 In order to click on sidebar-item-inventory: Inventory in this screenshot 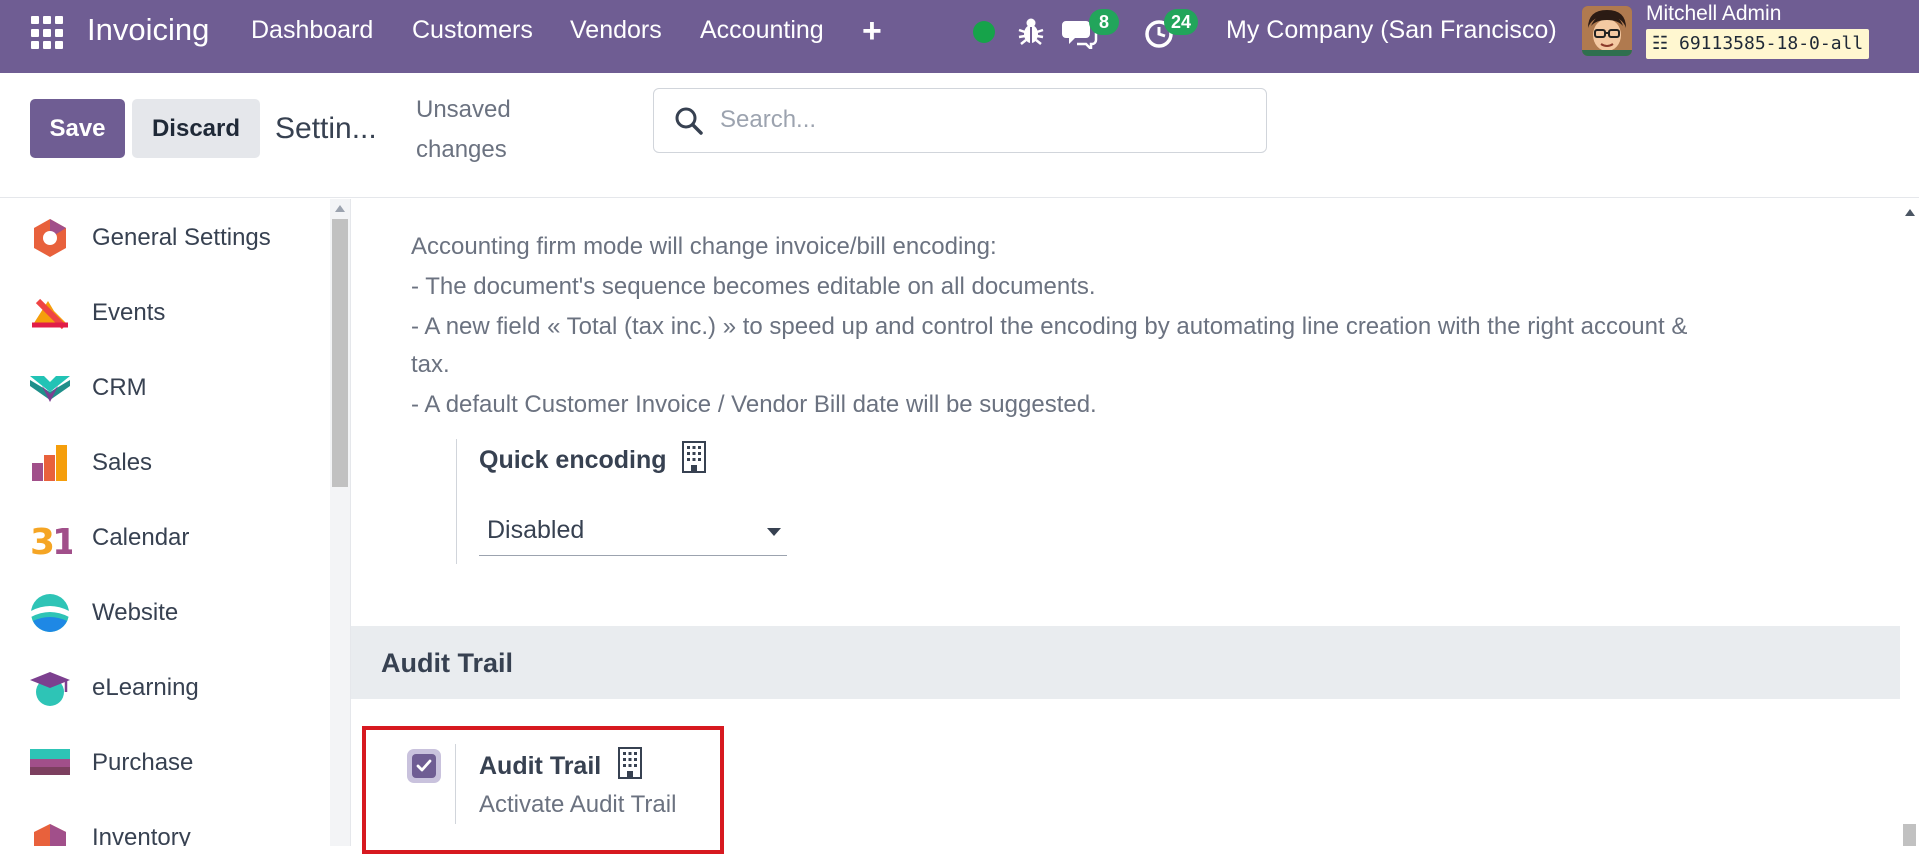, I will do `click(165, 824)`.